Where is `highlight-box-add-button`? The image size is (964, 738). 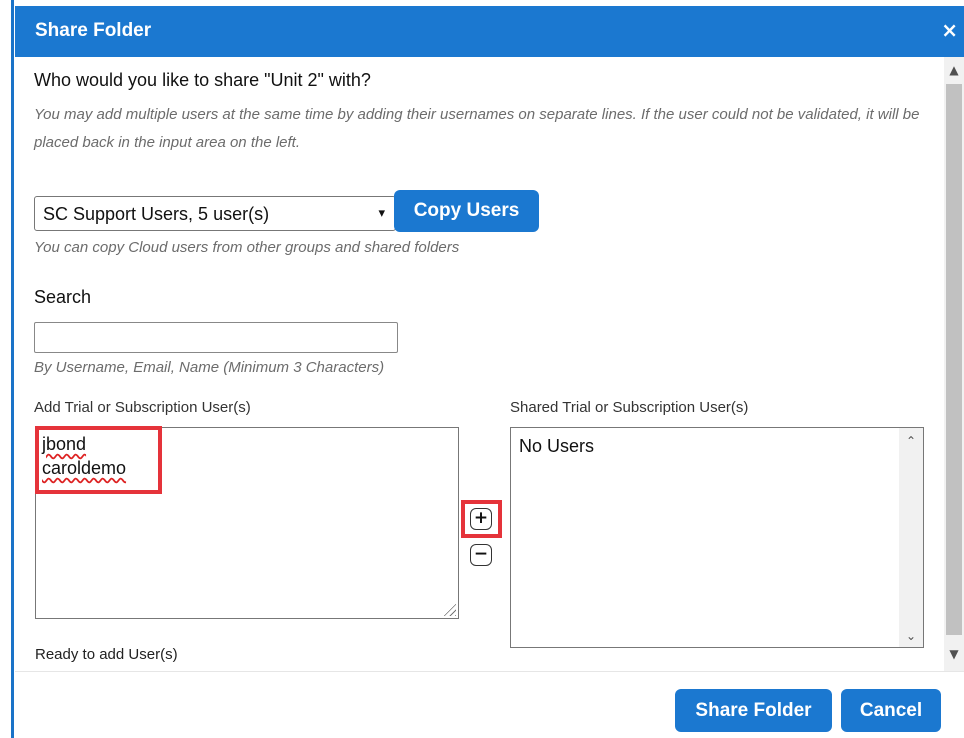 highlight-box-add-button is located at coordinates (481, 519).